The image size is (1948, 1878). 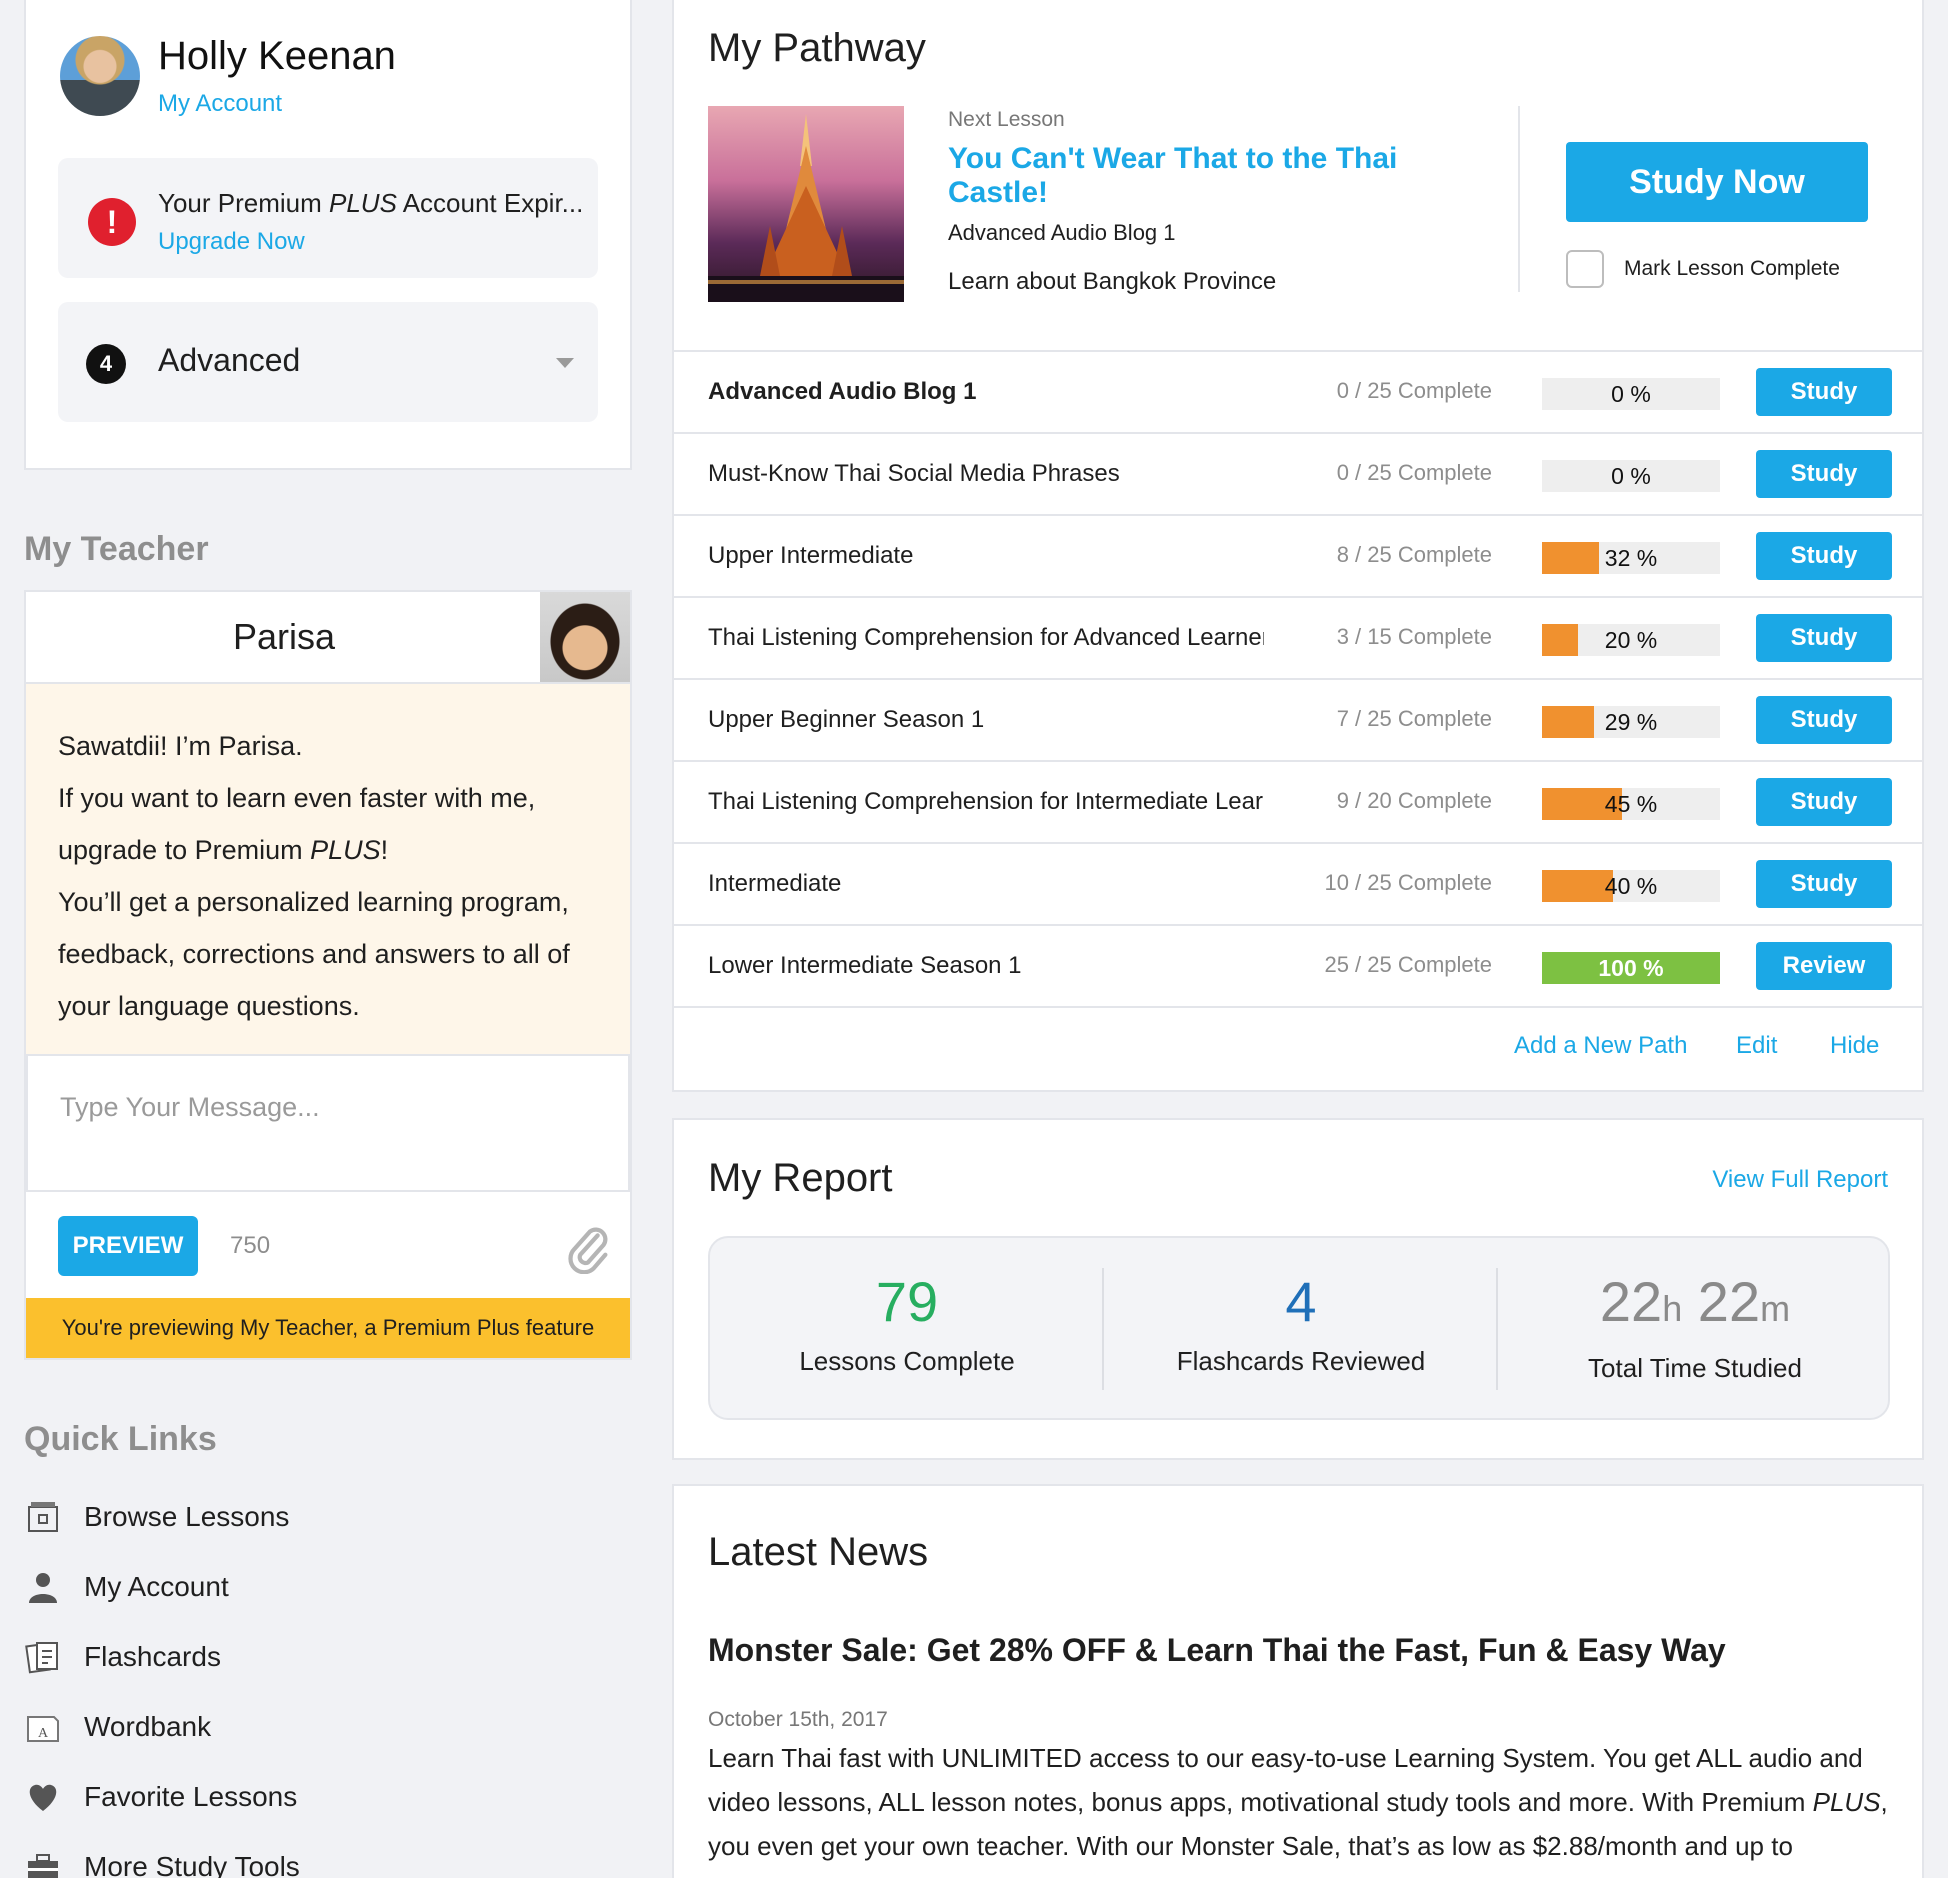 What do you see at coordinates (43, 1733) in the screenshot?
I see `svg-text: A` at bounding box center [43, 1733].